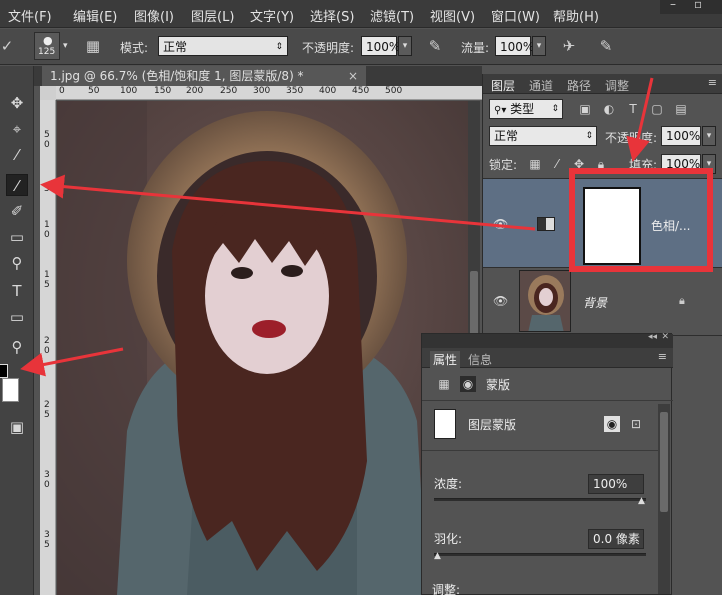  Describe the element at coordinates (543, 136) in the screenshot. I see `blend-mode-select: 正常 ⇕` at that location.